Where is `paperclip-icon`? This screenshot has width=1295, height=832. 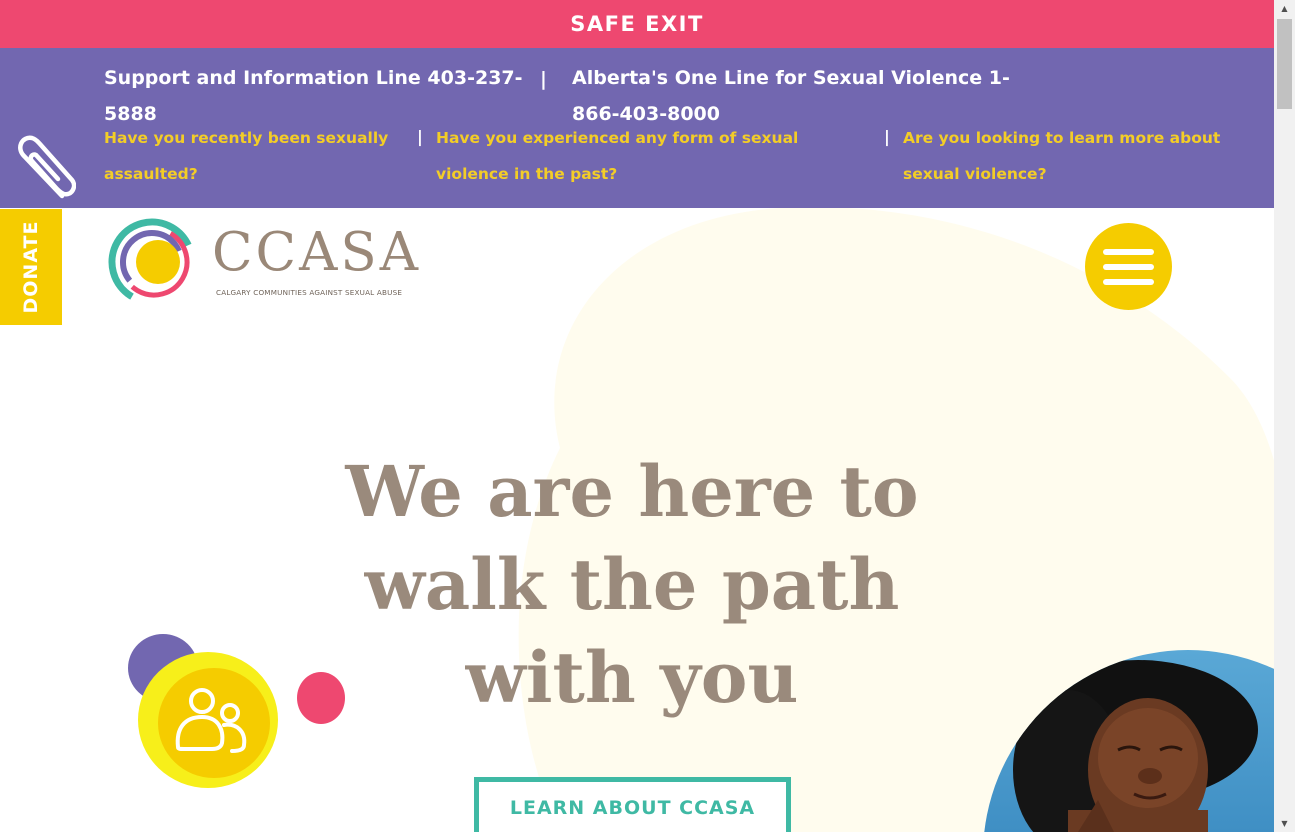 paperclip-icon is located at coordinates (47, 167).